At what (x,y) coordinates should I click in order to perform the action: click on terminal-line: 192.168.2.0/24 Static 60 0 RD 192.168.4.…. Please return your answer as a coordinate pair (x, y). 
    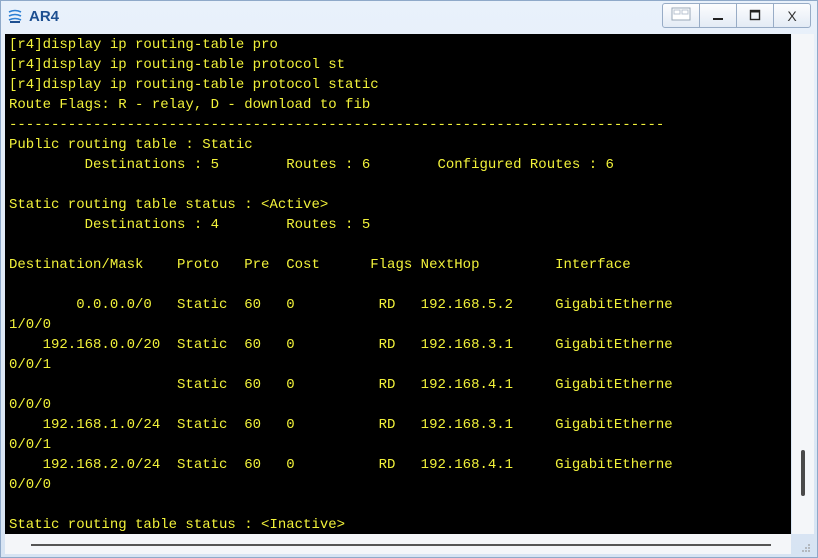
    Looking at the image, I should click on (341, 465).